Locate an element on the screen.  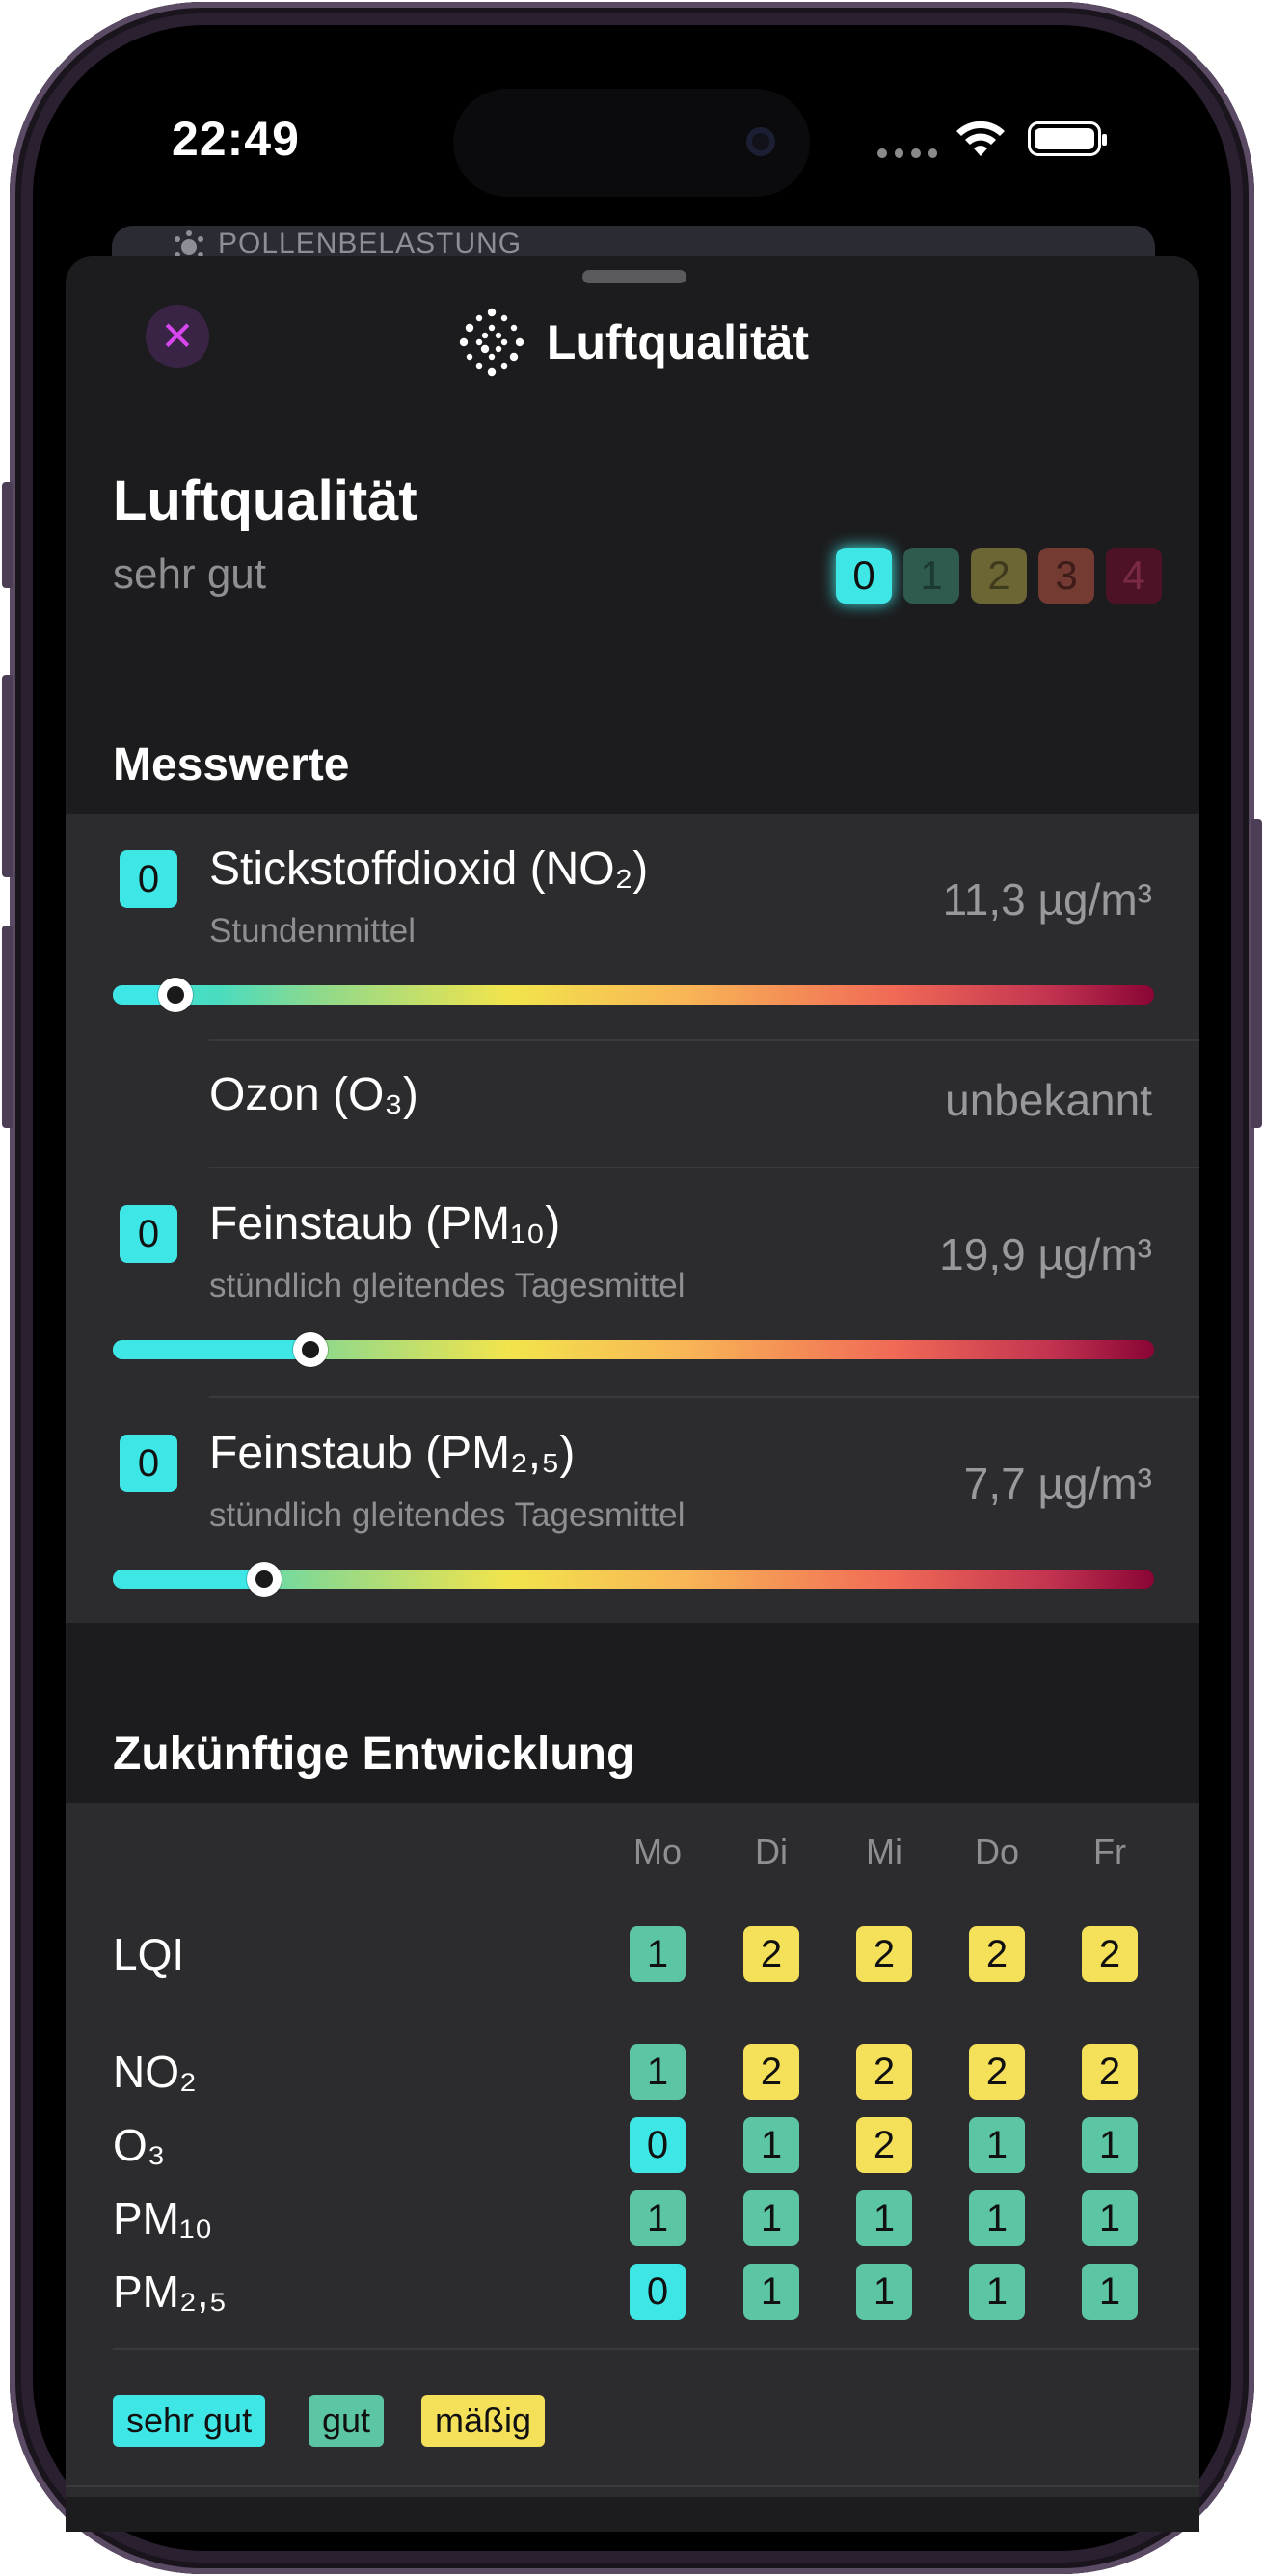
volume-up-button is located at coordinates (8, 776).